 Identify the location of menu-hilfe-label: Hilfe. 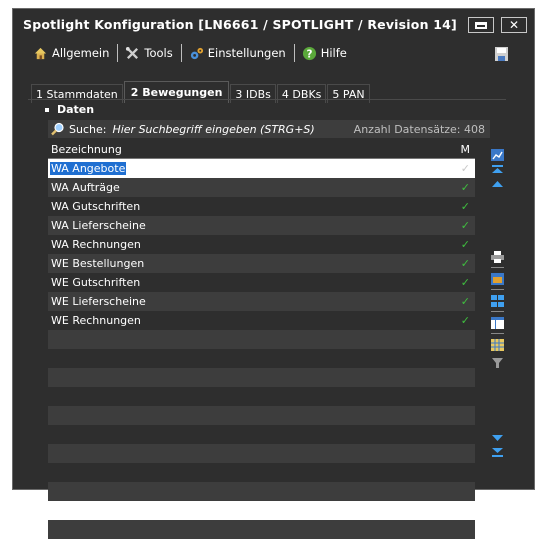
(333, 53).